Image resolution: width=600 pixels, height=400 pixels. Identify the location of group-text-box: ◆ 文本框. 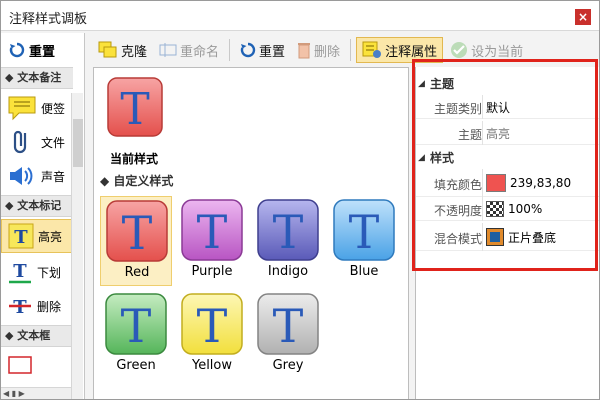
(37, 336).